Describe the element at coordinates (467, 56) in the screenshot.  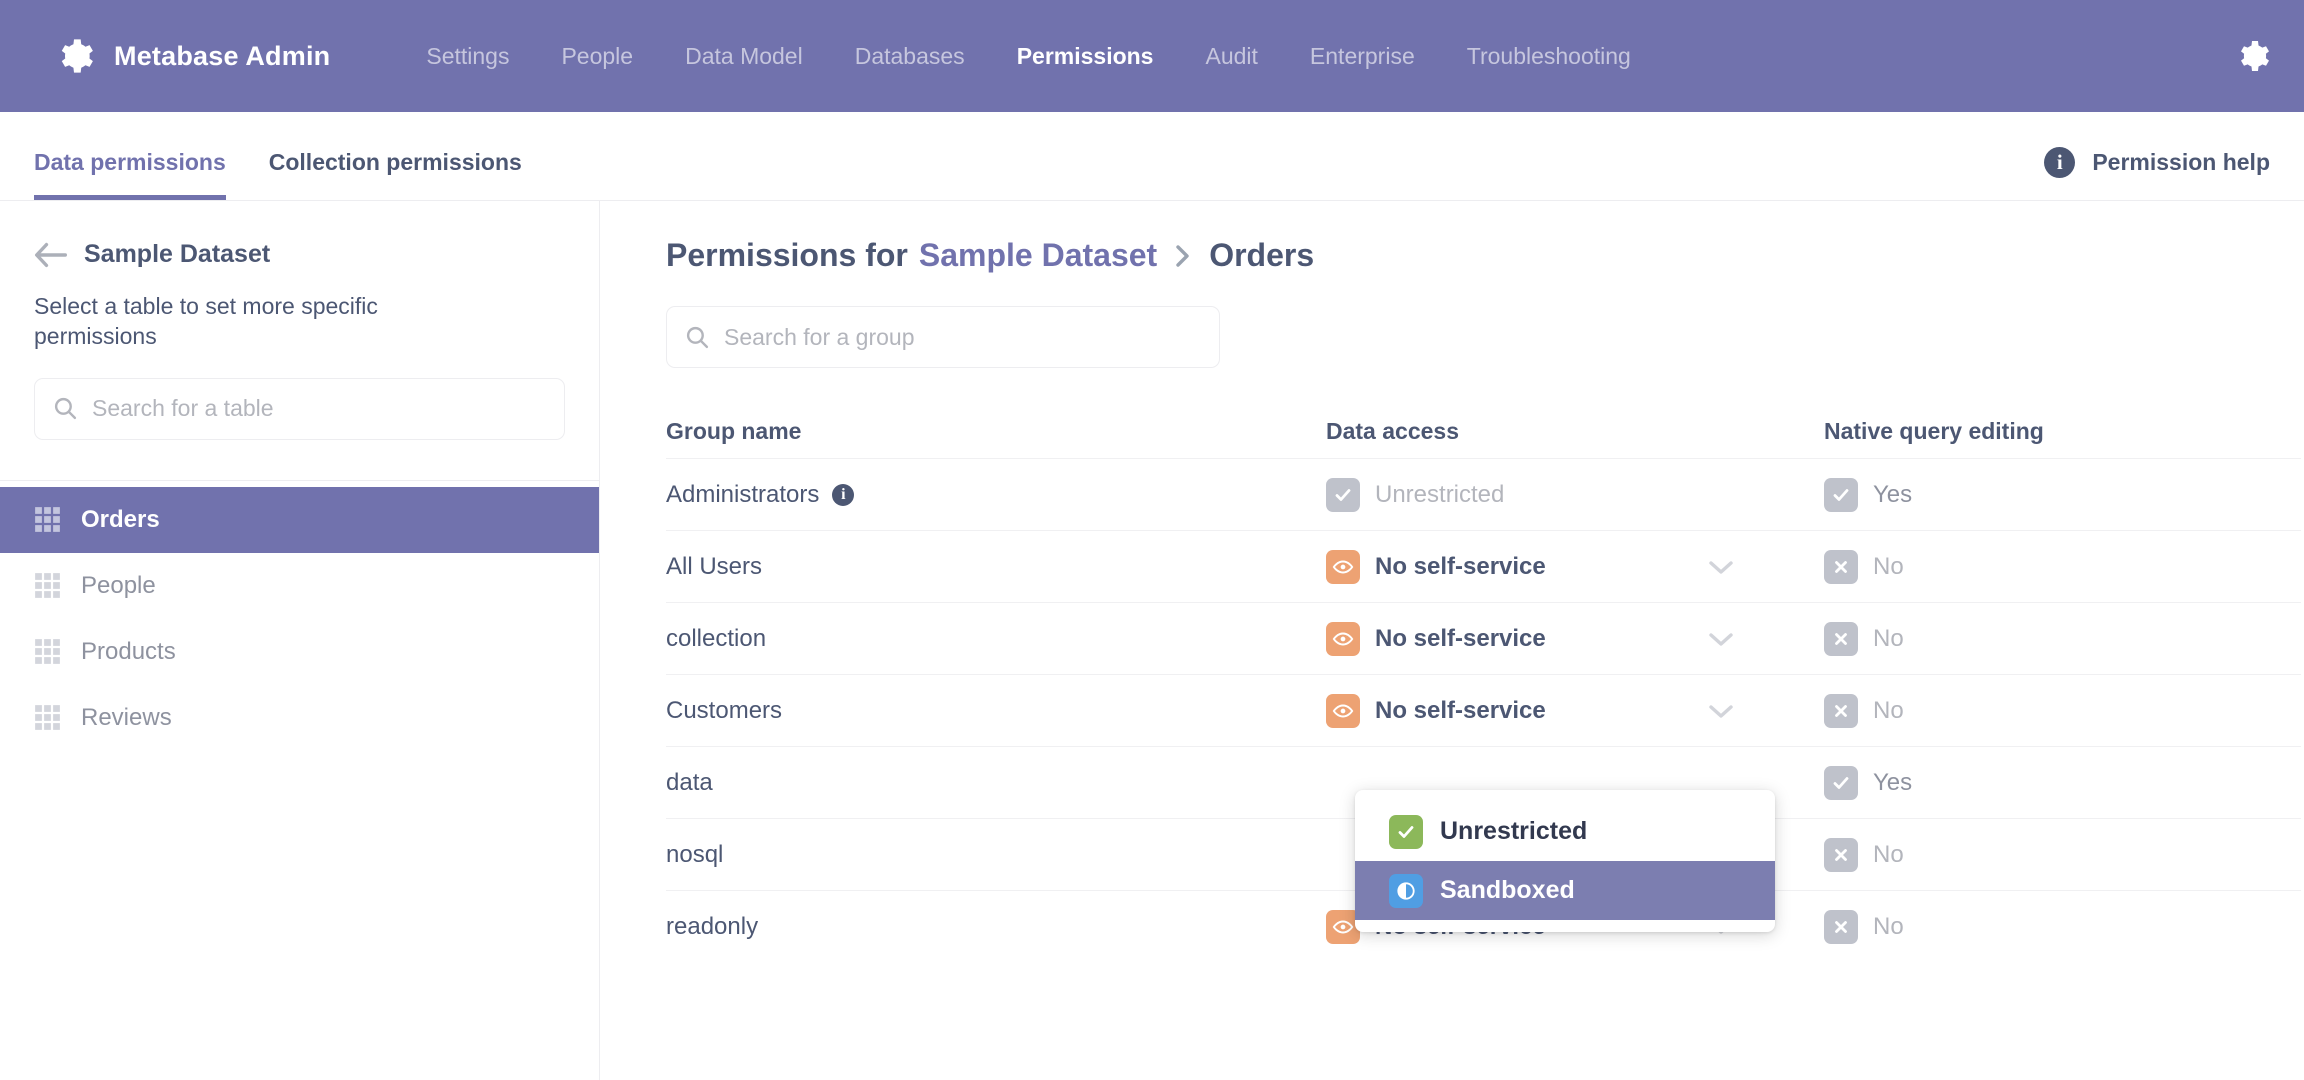
I see `nav-link-settings: Settings` at that location.